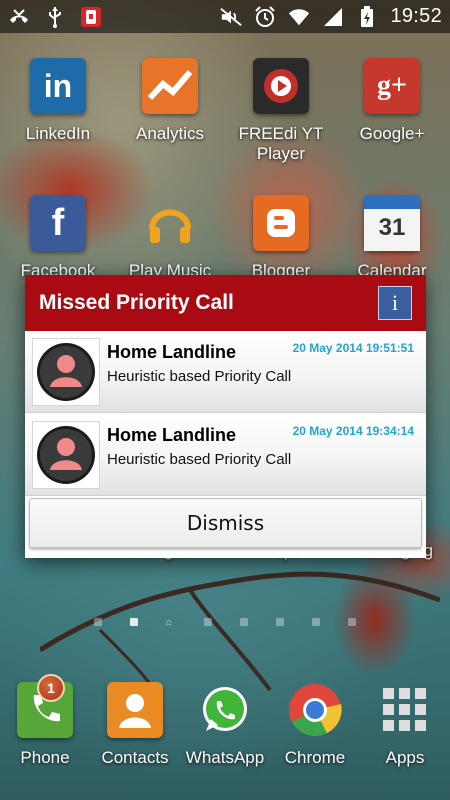  I want to click on branch-decoration, so click(240, 635).